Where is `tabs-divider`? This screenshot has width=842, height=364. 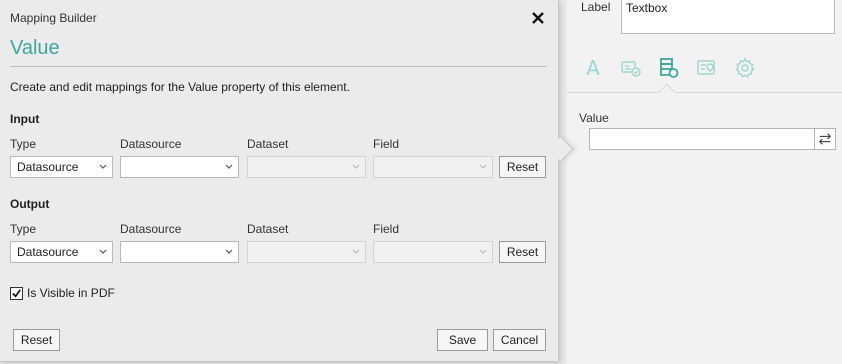
tabs-divider is located at coordinates (704, 92).